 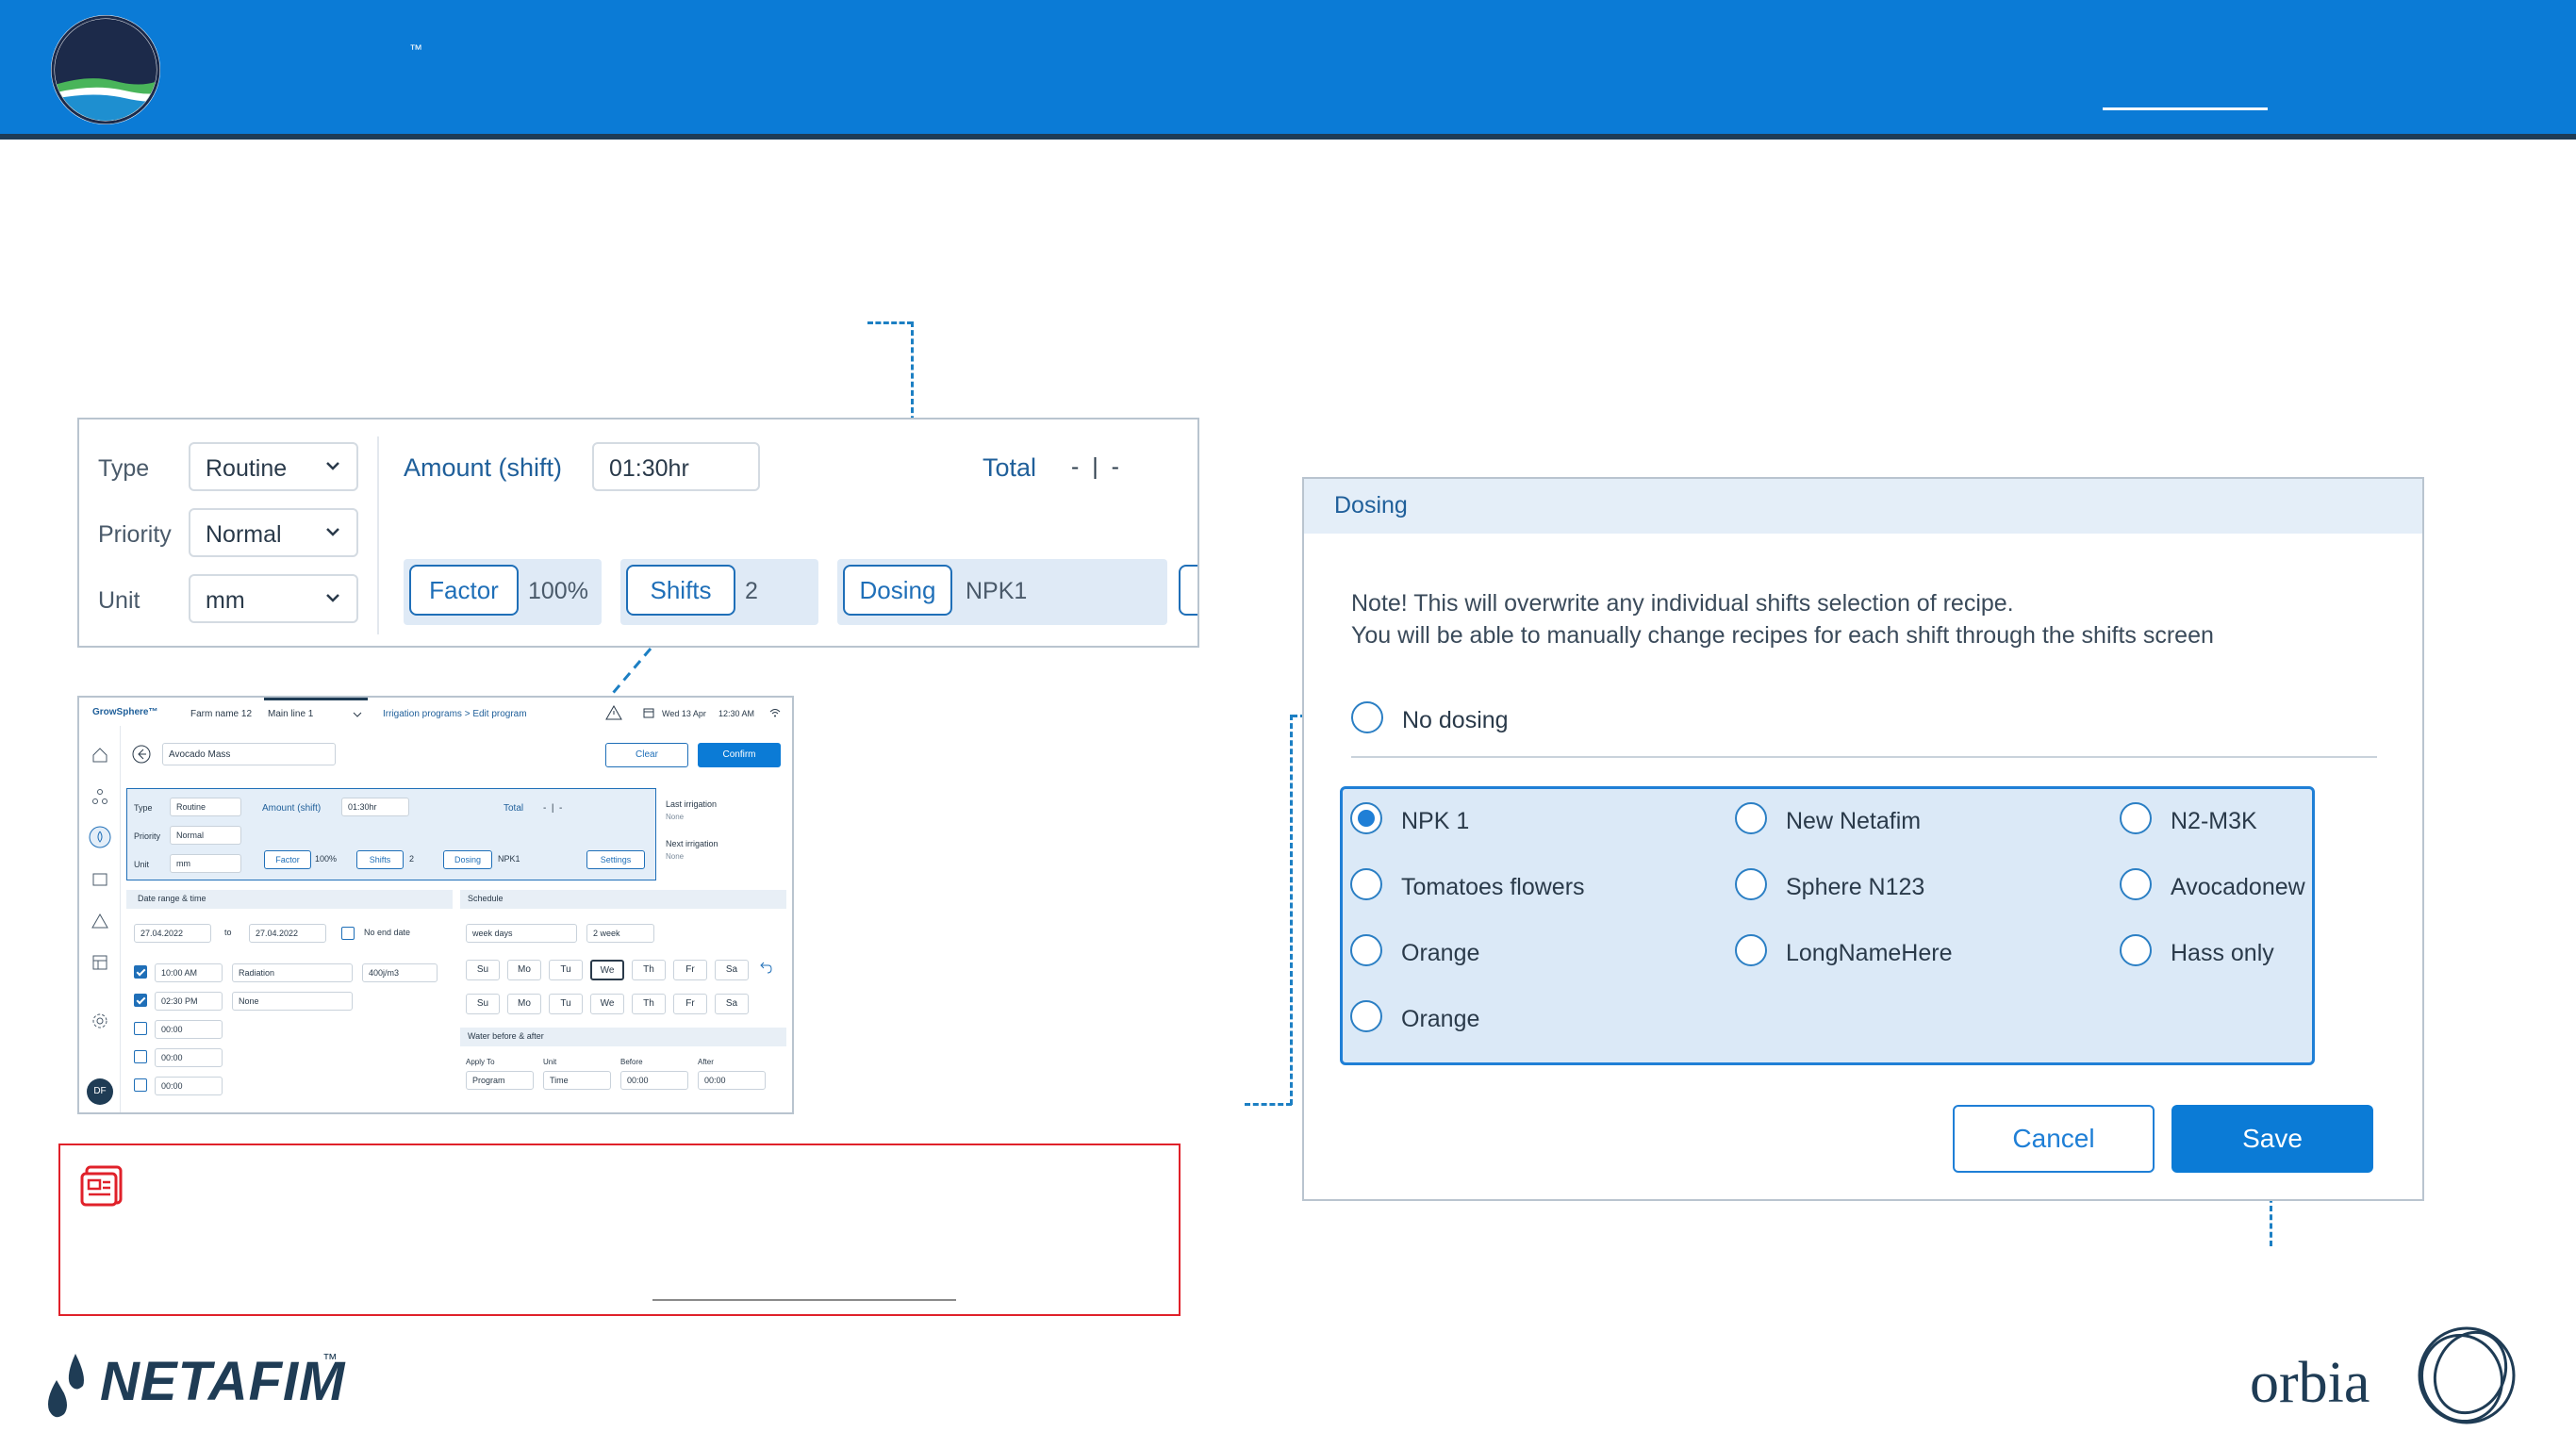 I want to click on breadcrumb: Irrigation programs > Edit program, so click(x=455, y=714).